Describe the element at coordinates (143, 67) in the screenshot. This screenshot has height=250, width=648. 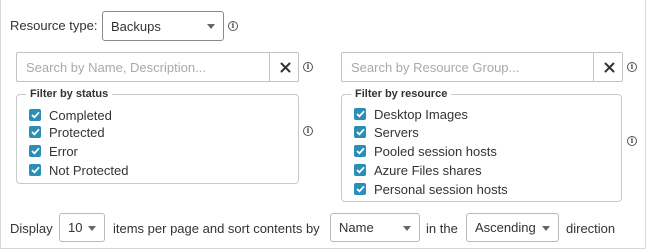
I see `search-name-input` at that location.